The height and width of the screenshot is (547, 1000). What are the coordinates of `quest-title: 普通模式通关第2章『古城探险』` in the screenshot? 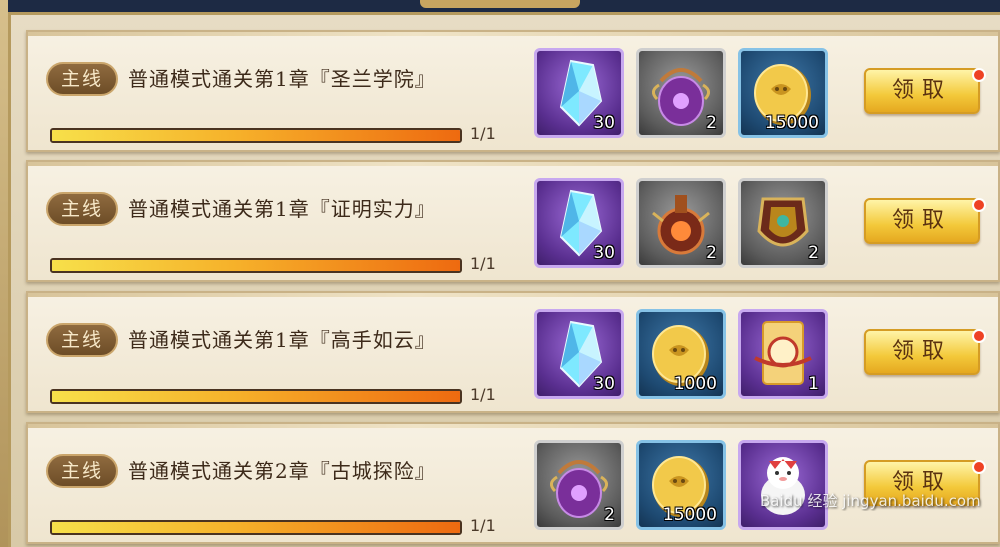 It's located at (282, 471).